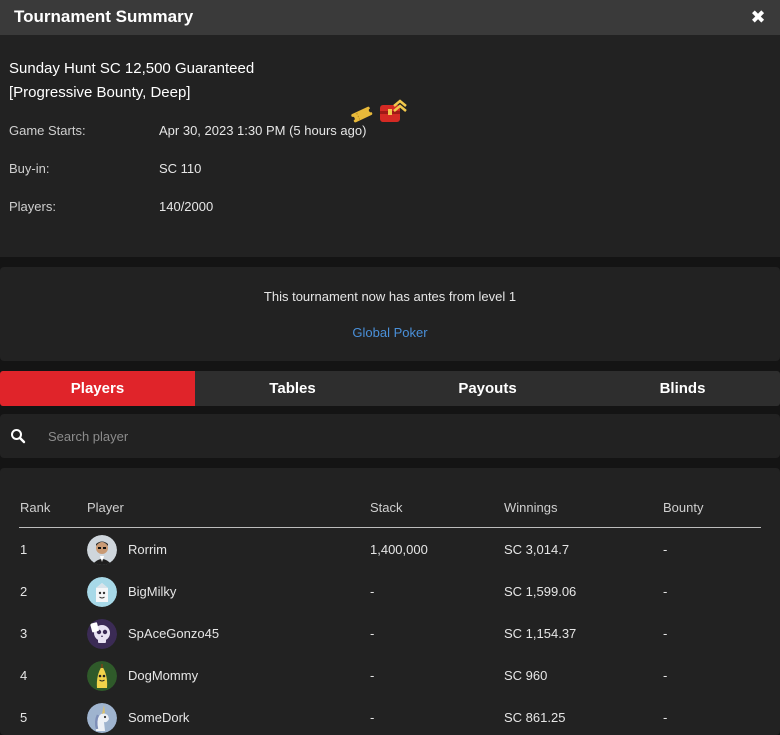 Image resolution: width=780 pixels, height=735 pixels. Describe the element at coordinates (102, 676) in the screenshot. I see `banana-avatar` at that location.